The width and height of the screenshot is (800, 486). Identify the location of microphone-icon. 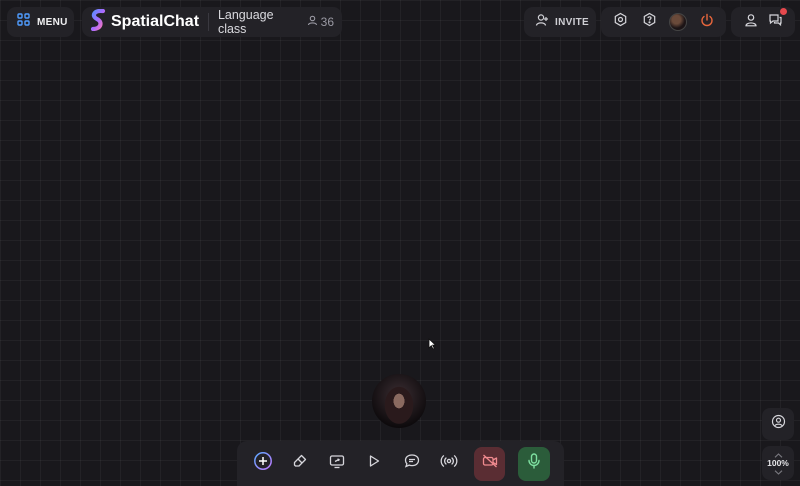
(534, 463).